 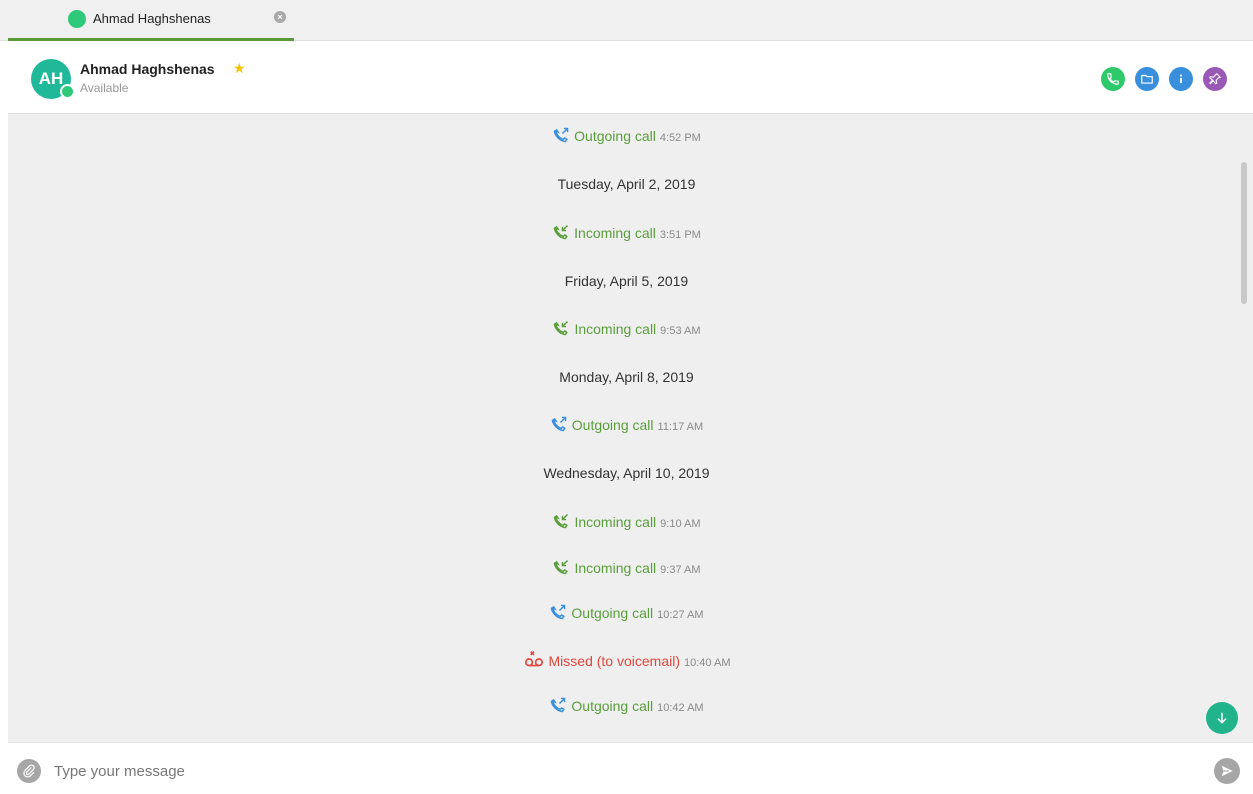 I want to click on call-time: 10:27 AM, so click(x=680, y=615).